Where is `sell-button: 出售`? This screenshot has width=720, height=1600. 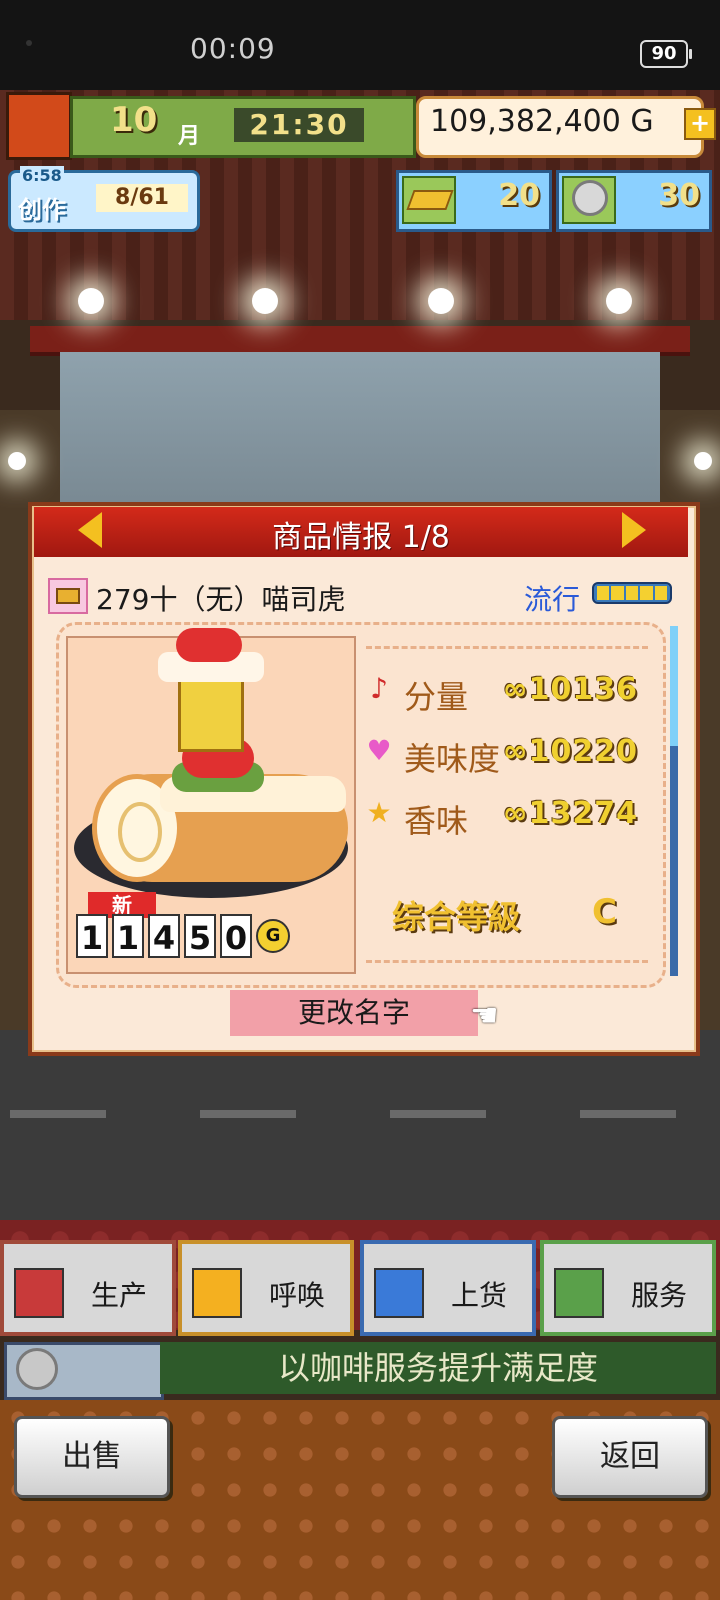
sell-button: 出售 is located at coordinates (92, 1457).